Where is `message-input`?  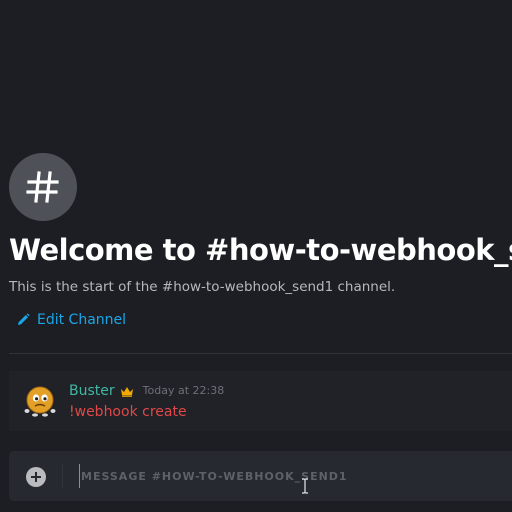 message-input is located at coordinates (289, 476).